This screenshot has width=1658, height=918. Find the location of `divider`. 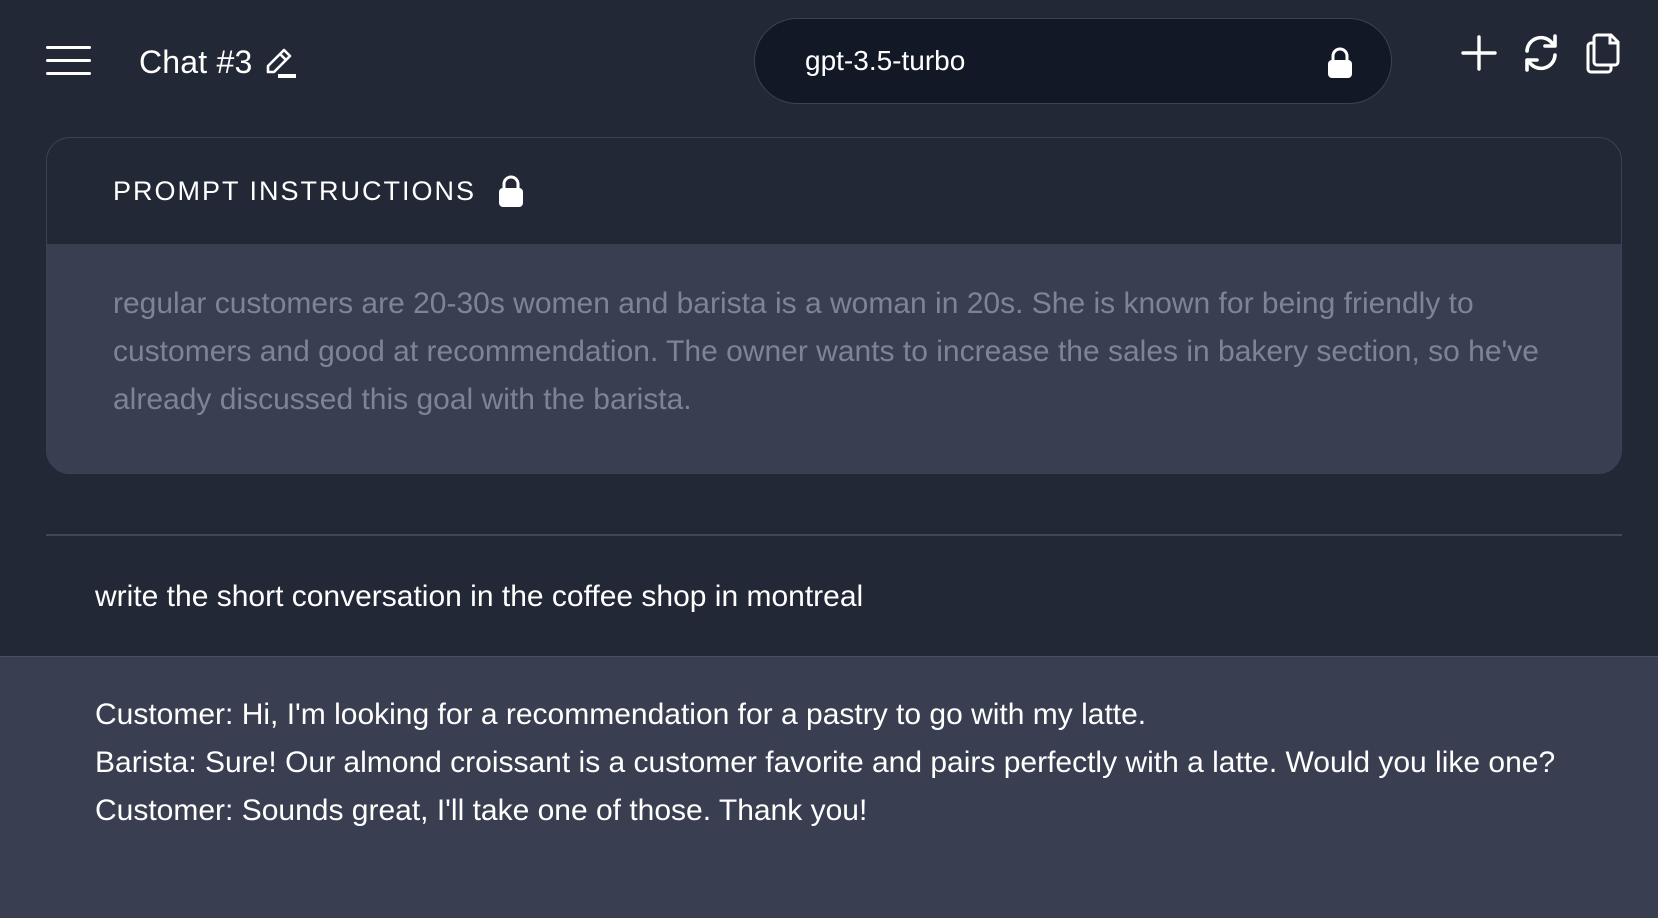

divider is located at coordinates (834, 535).